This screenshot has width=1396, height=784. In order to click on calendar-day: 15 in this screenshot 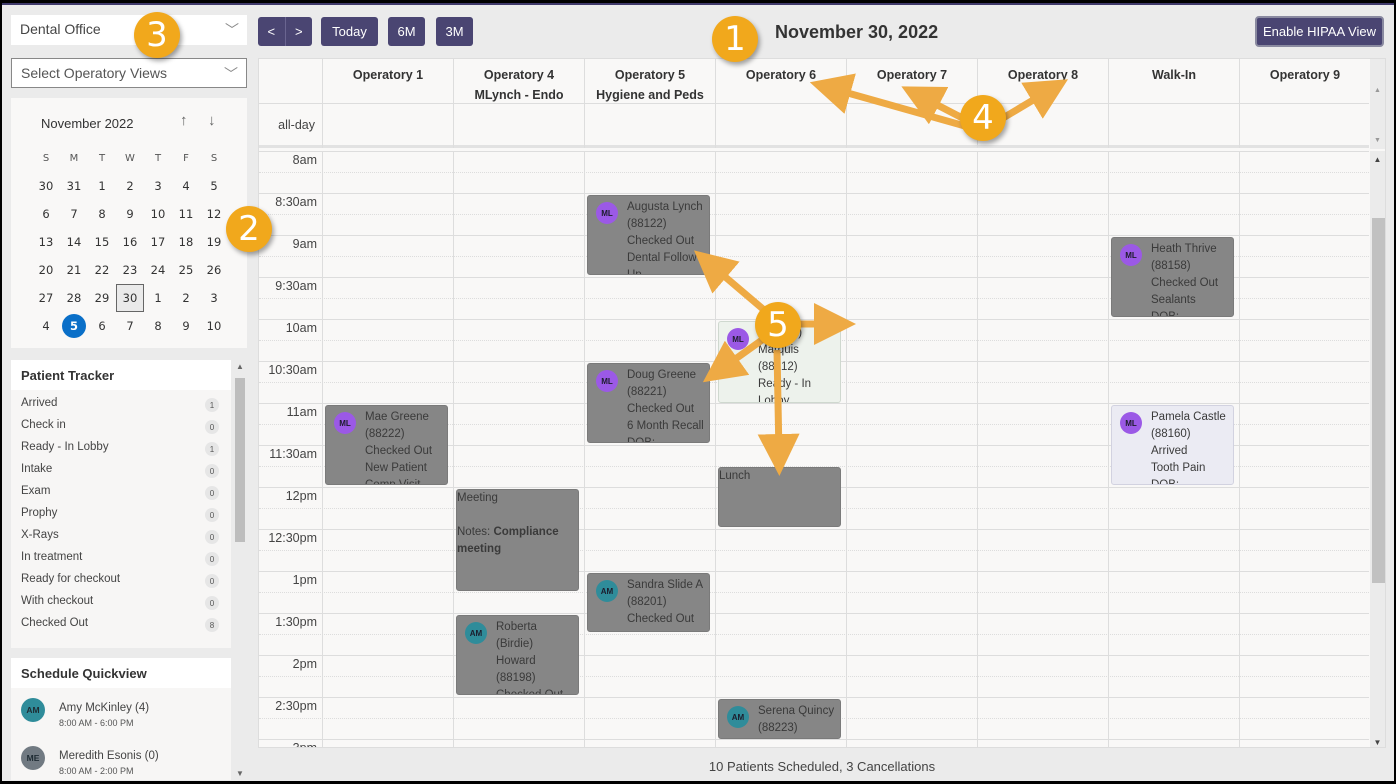, I will do `click(102, 242)`.